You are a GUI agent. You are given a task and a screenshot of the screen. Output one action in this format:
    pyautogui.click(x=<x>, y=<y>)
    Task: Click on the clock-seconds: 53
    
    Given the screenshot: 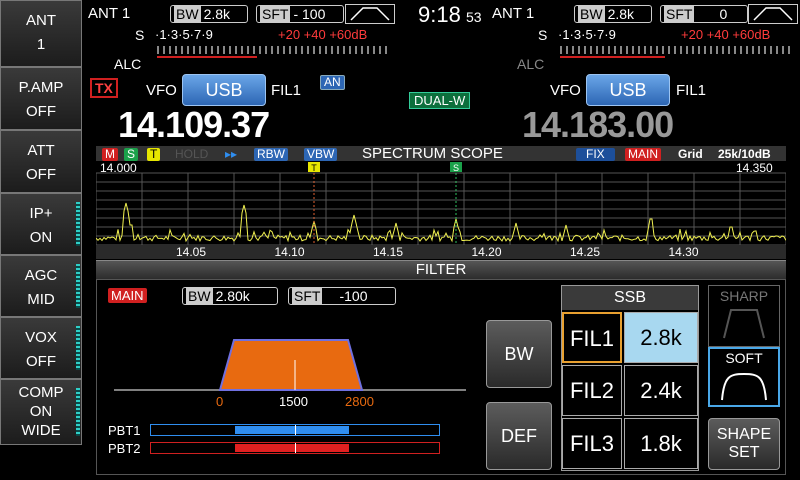 What is the action you would take?
    pyautogui.click(x=474, y=17)
    